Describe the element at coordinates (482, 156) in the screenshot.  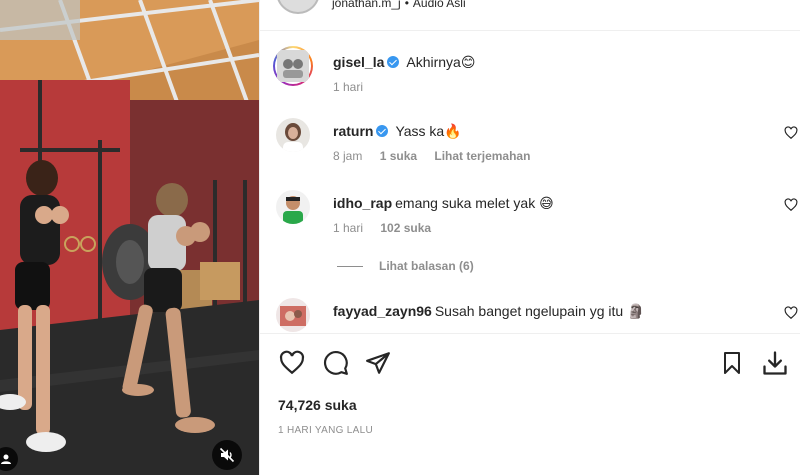
I see `see-translation-link: Lihat terjemahan` at that location.